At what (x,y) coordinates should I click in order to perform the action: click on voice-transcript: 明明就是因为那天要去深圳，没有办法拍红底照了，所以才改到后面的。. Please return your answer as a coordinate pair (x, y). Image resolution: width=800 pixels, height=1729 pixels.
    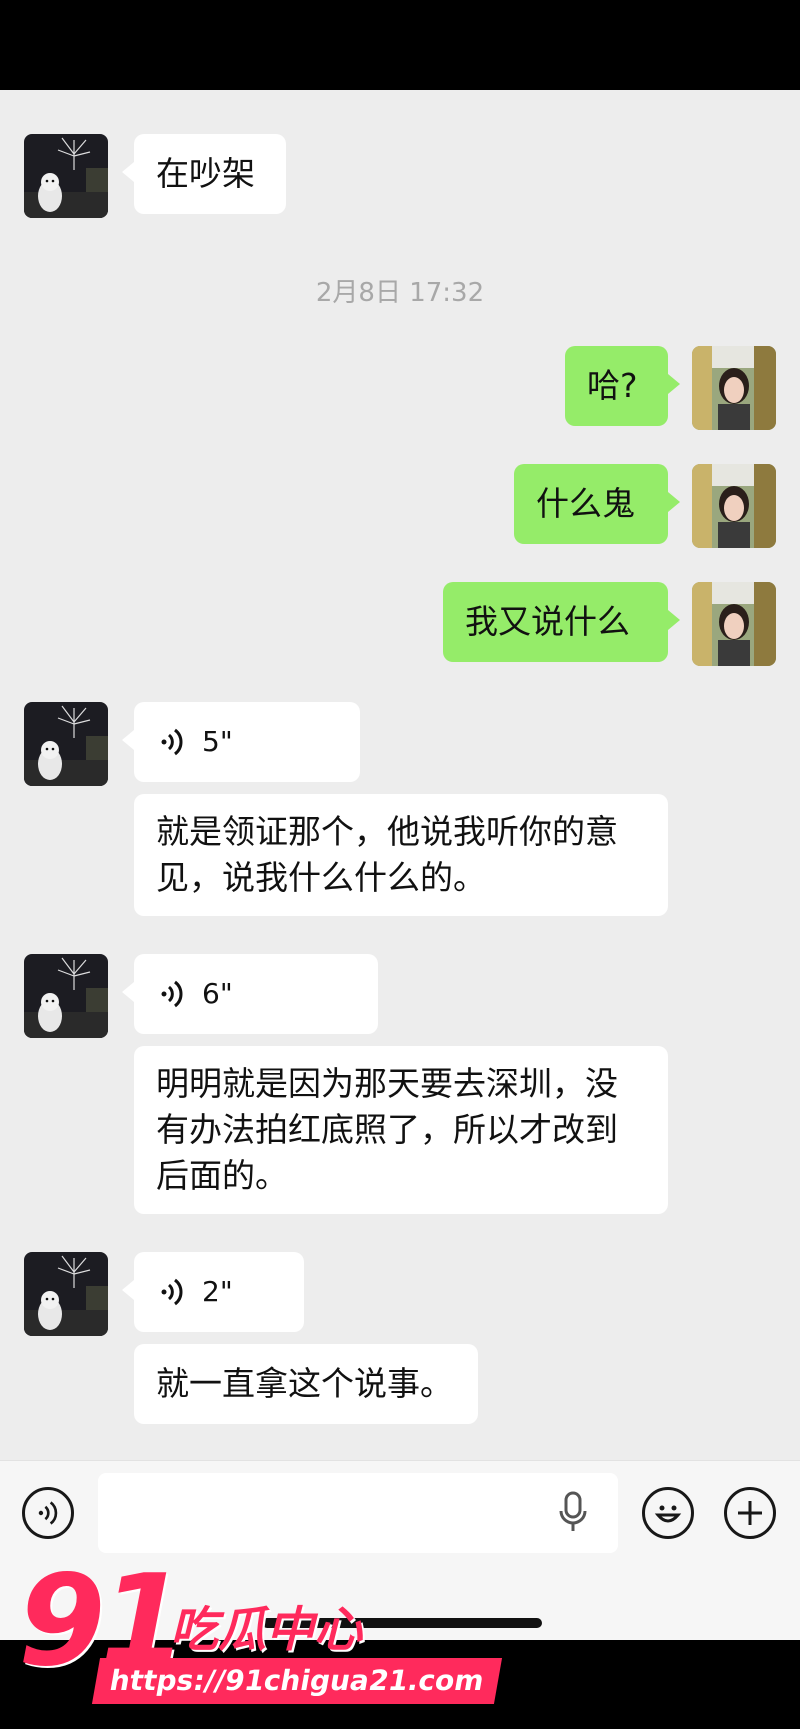
    Looking at the image, I should click on (401, 1130).